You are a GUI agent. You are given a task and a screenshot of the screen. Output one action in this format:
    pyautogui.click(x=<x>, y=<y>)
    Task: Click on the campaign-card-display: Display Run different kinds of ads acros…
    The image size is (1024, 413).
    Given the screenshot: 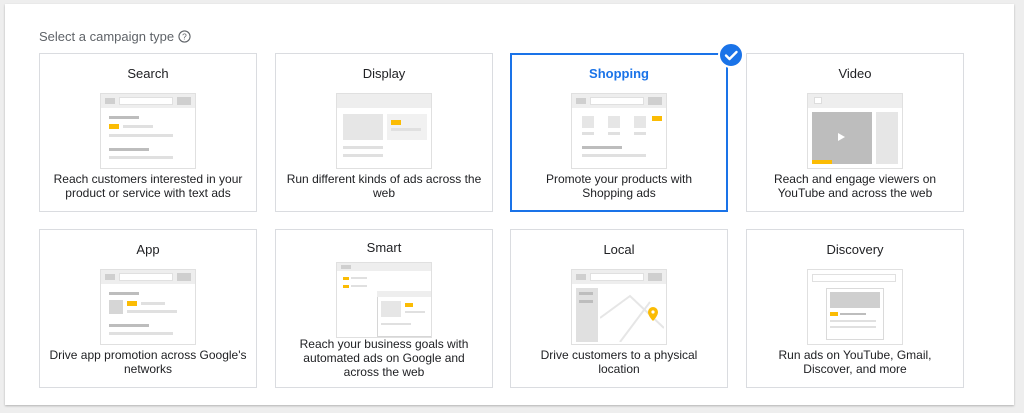 What is the action you would take?
    pyautogui.click(x=384, y=132)
    